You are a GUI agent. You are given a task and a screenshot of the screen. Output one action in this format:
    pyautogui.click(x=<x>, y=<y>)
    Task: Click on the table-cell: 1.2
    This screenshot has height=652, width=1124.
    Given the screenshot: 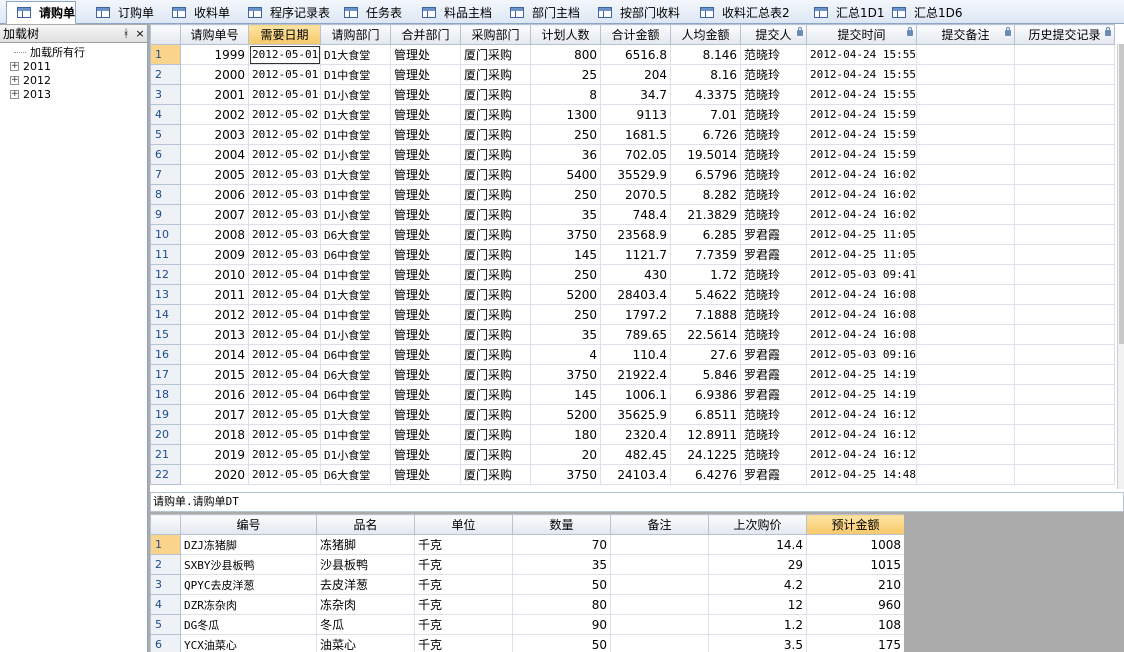 What is the action you would take?
    pyautogui.click(x=757, y=624)
    